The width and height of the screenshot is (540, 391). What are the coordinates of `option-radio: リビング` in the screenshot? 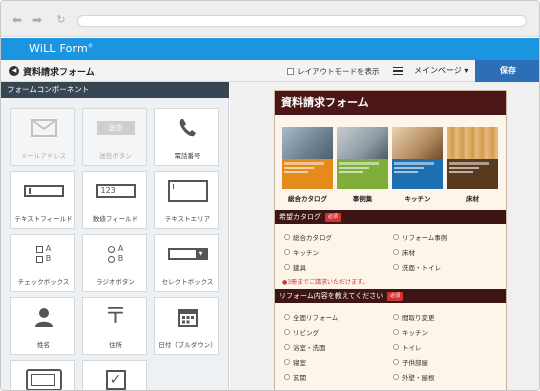 It's located at (301, 332).